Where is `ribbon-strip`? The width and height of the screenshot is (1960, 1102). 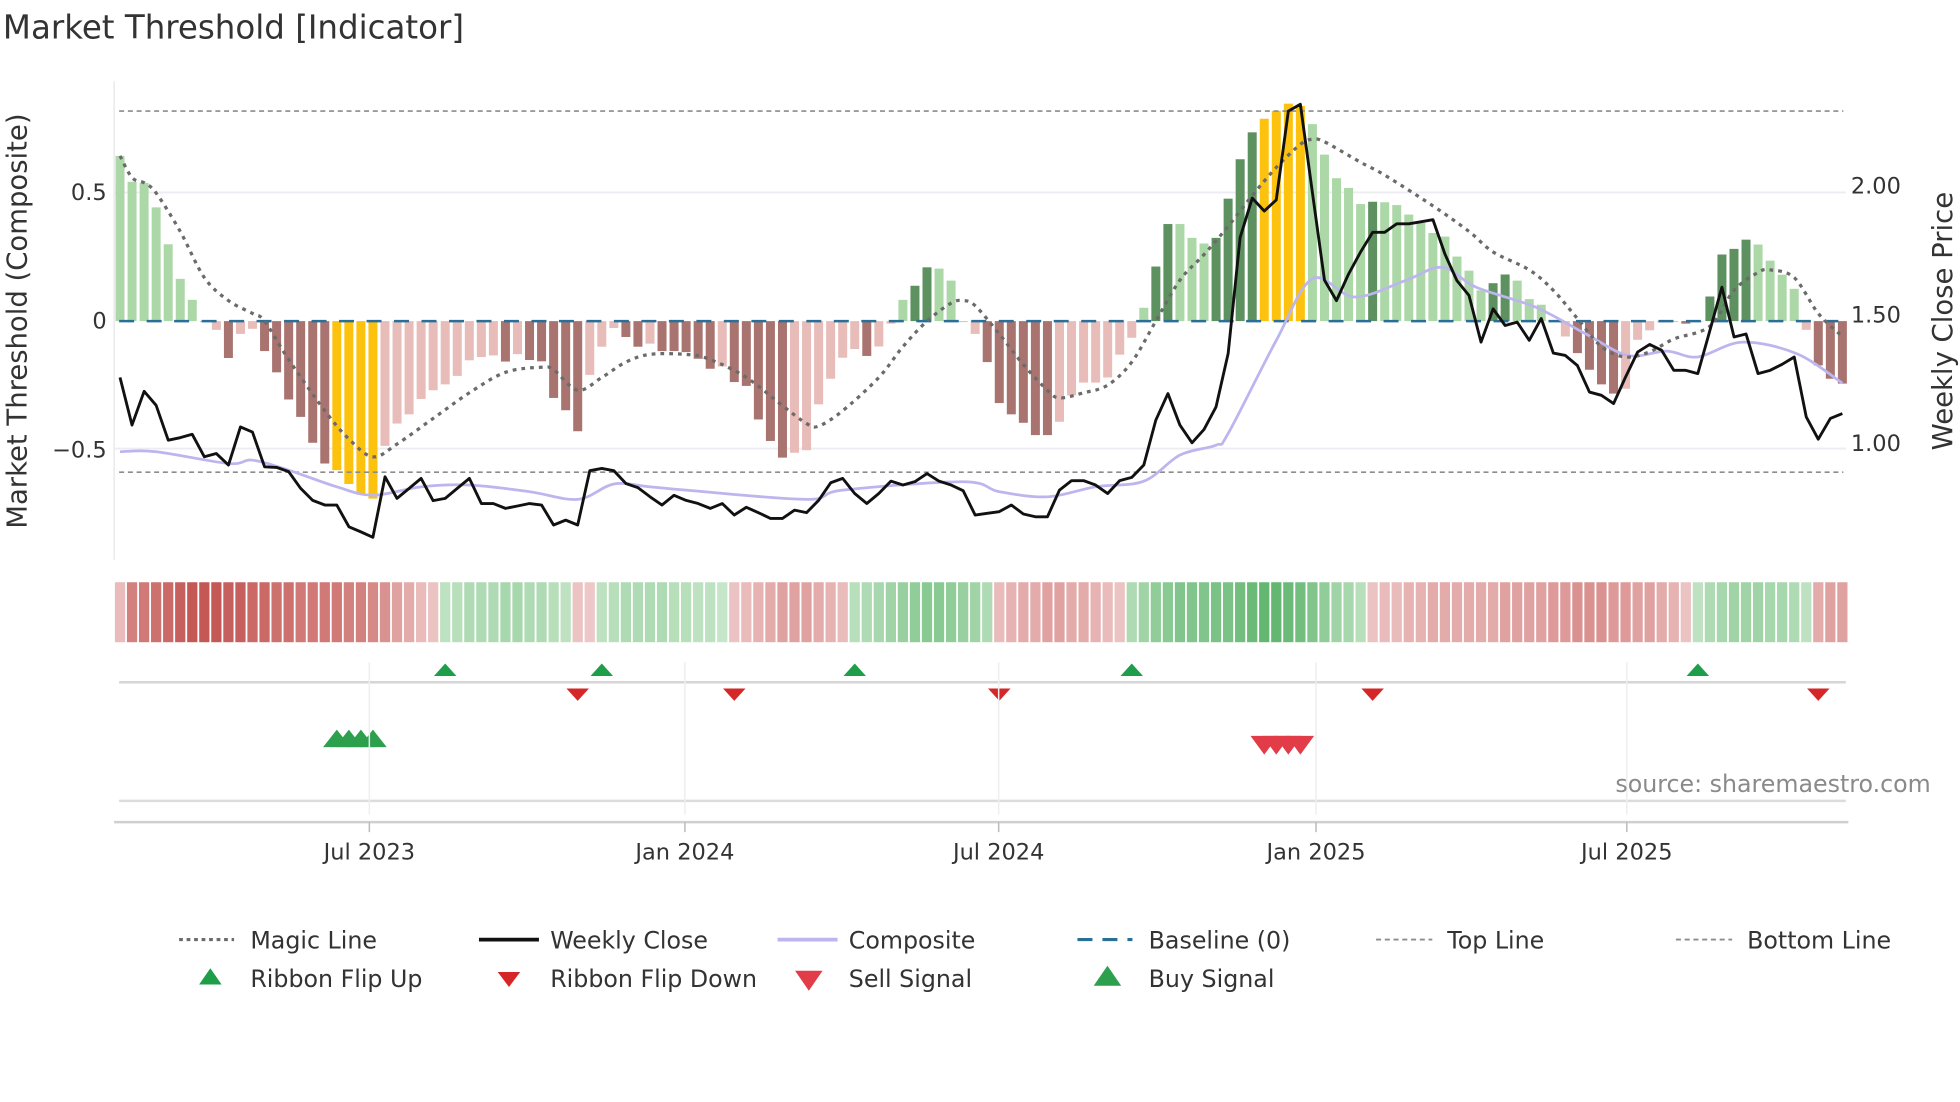 ribbon-strip is located at coordinates (981, 612).